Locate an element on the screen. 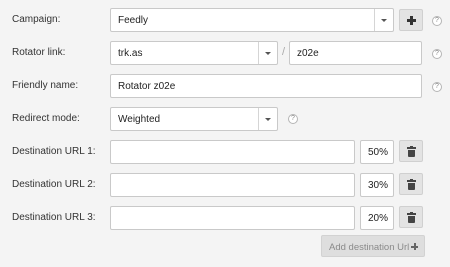  friendly-name-input: Rotator z02e is located at coordinates (266, 86).